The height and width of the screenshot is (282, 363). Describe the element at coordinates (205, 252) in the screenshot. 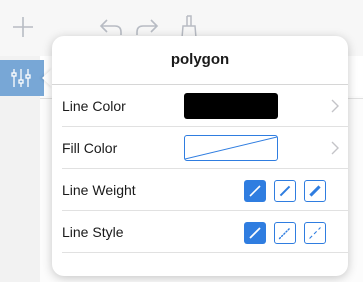

I see `divider` at that location.